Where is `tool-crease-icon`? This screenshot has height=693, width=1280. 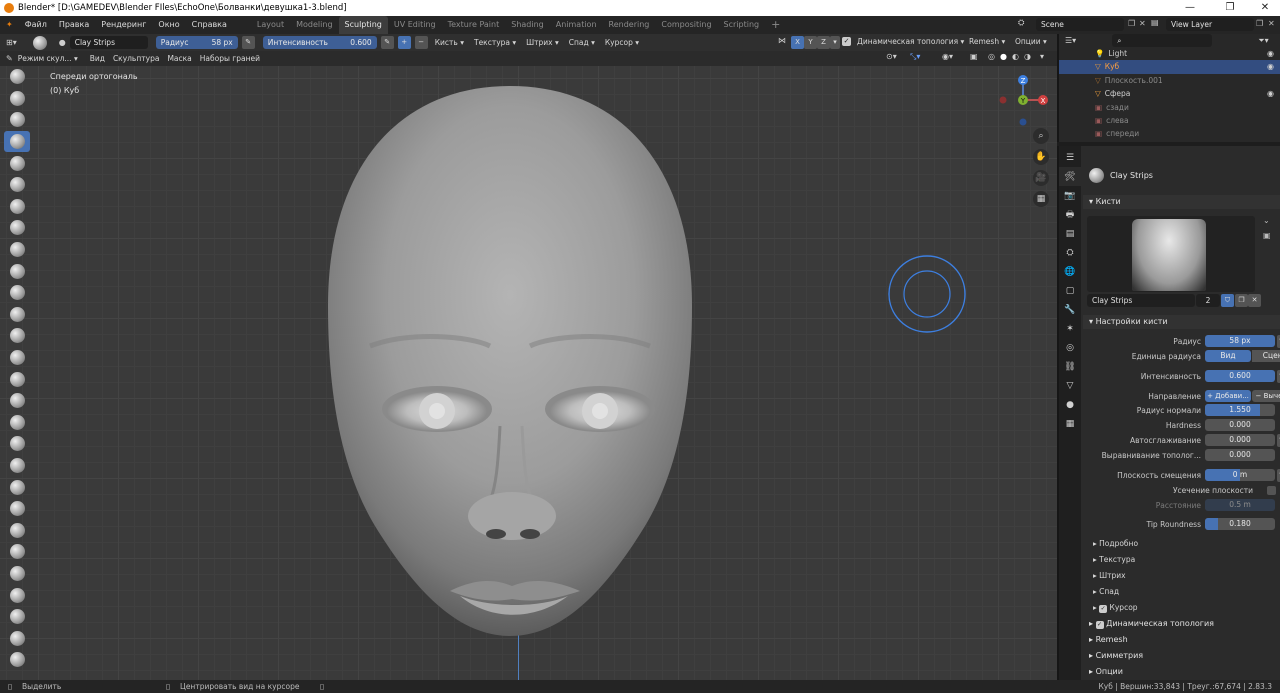
tool-crease-icon is located at coordinates (17, 250).